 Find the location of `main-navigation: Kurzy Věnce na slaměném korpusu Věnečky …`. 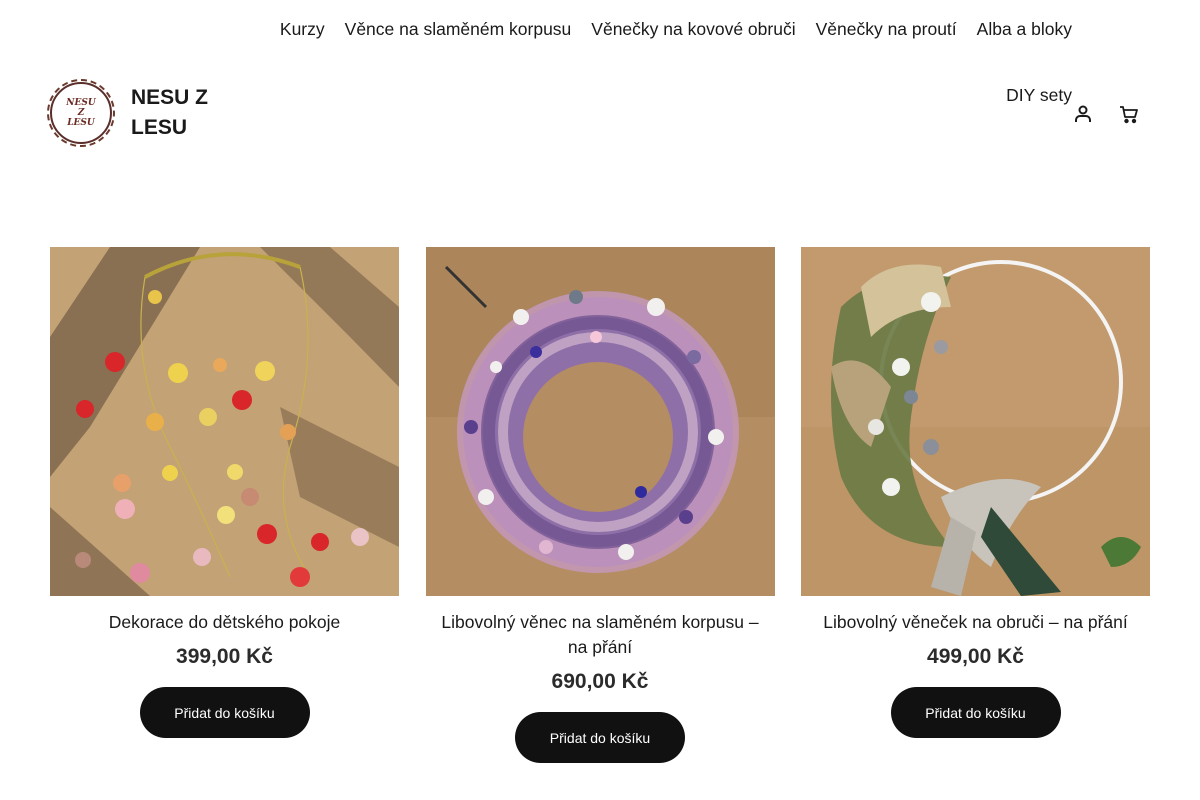

main-navigation: Kurzy Věnce na slaměném korpusu Věnečky … is located at coordinates (666, 62).